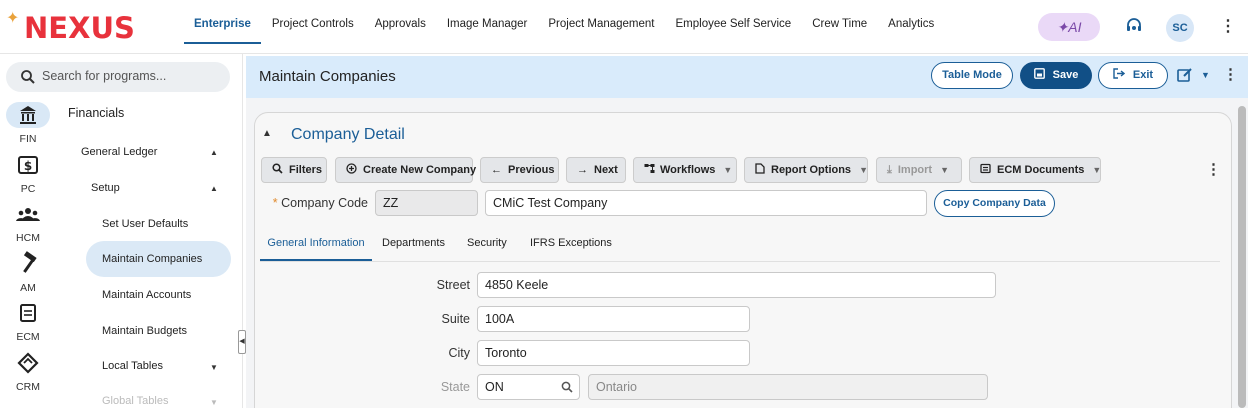  I want to click on company-code-label-text: Company Code, so click(324, 203).